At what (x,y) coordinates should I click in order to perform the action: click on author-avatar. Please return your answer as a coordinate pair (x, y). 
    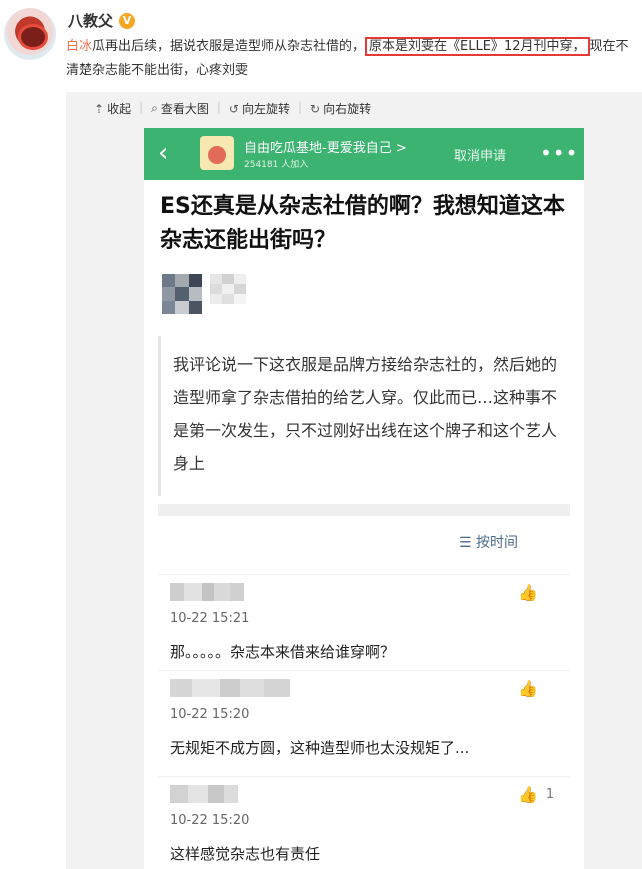
    Looking at the image, I should click on (30, 34).